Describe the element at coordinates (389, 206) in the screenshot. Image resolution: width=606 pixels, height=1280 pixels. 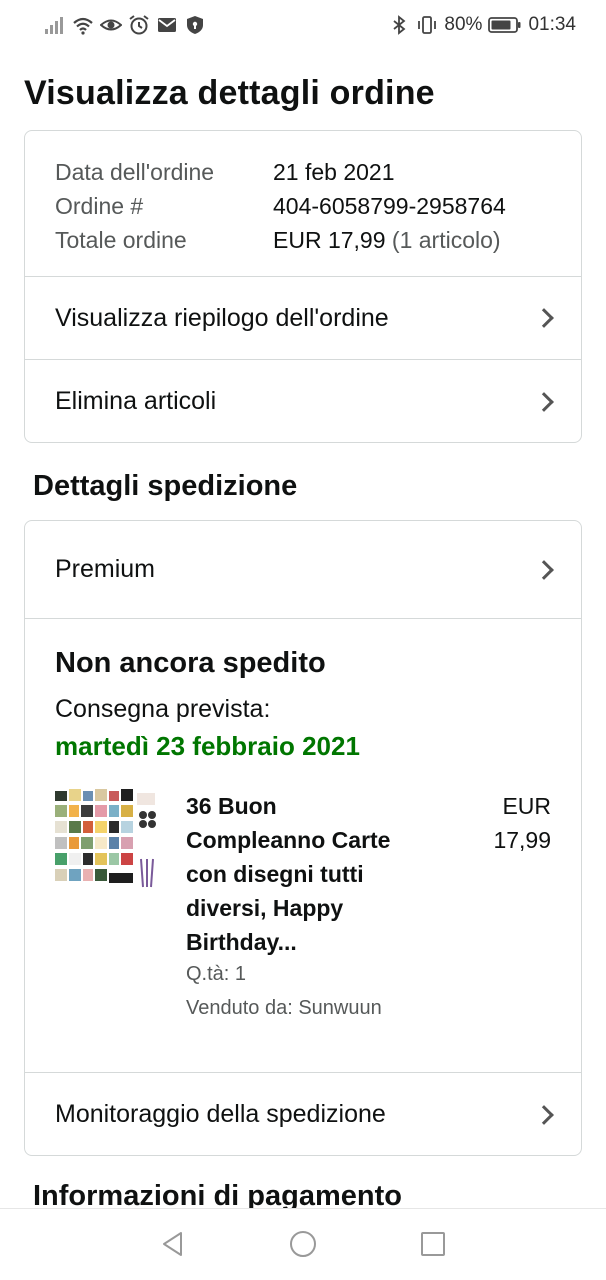
I see `order-number-value: 404-6058799-2958764` at that location.